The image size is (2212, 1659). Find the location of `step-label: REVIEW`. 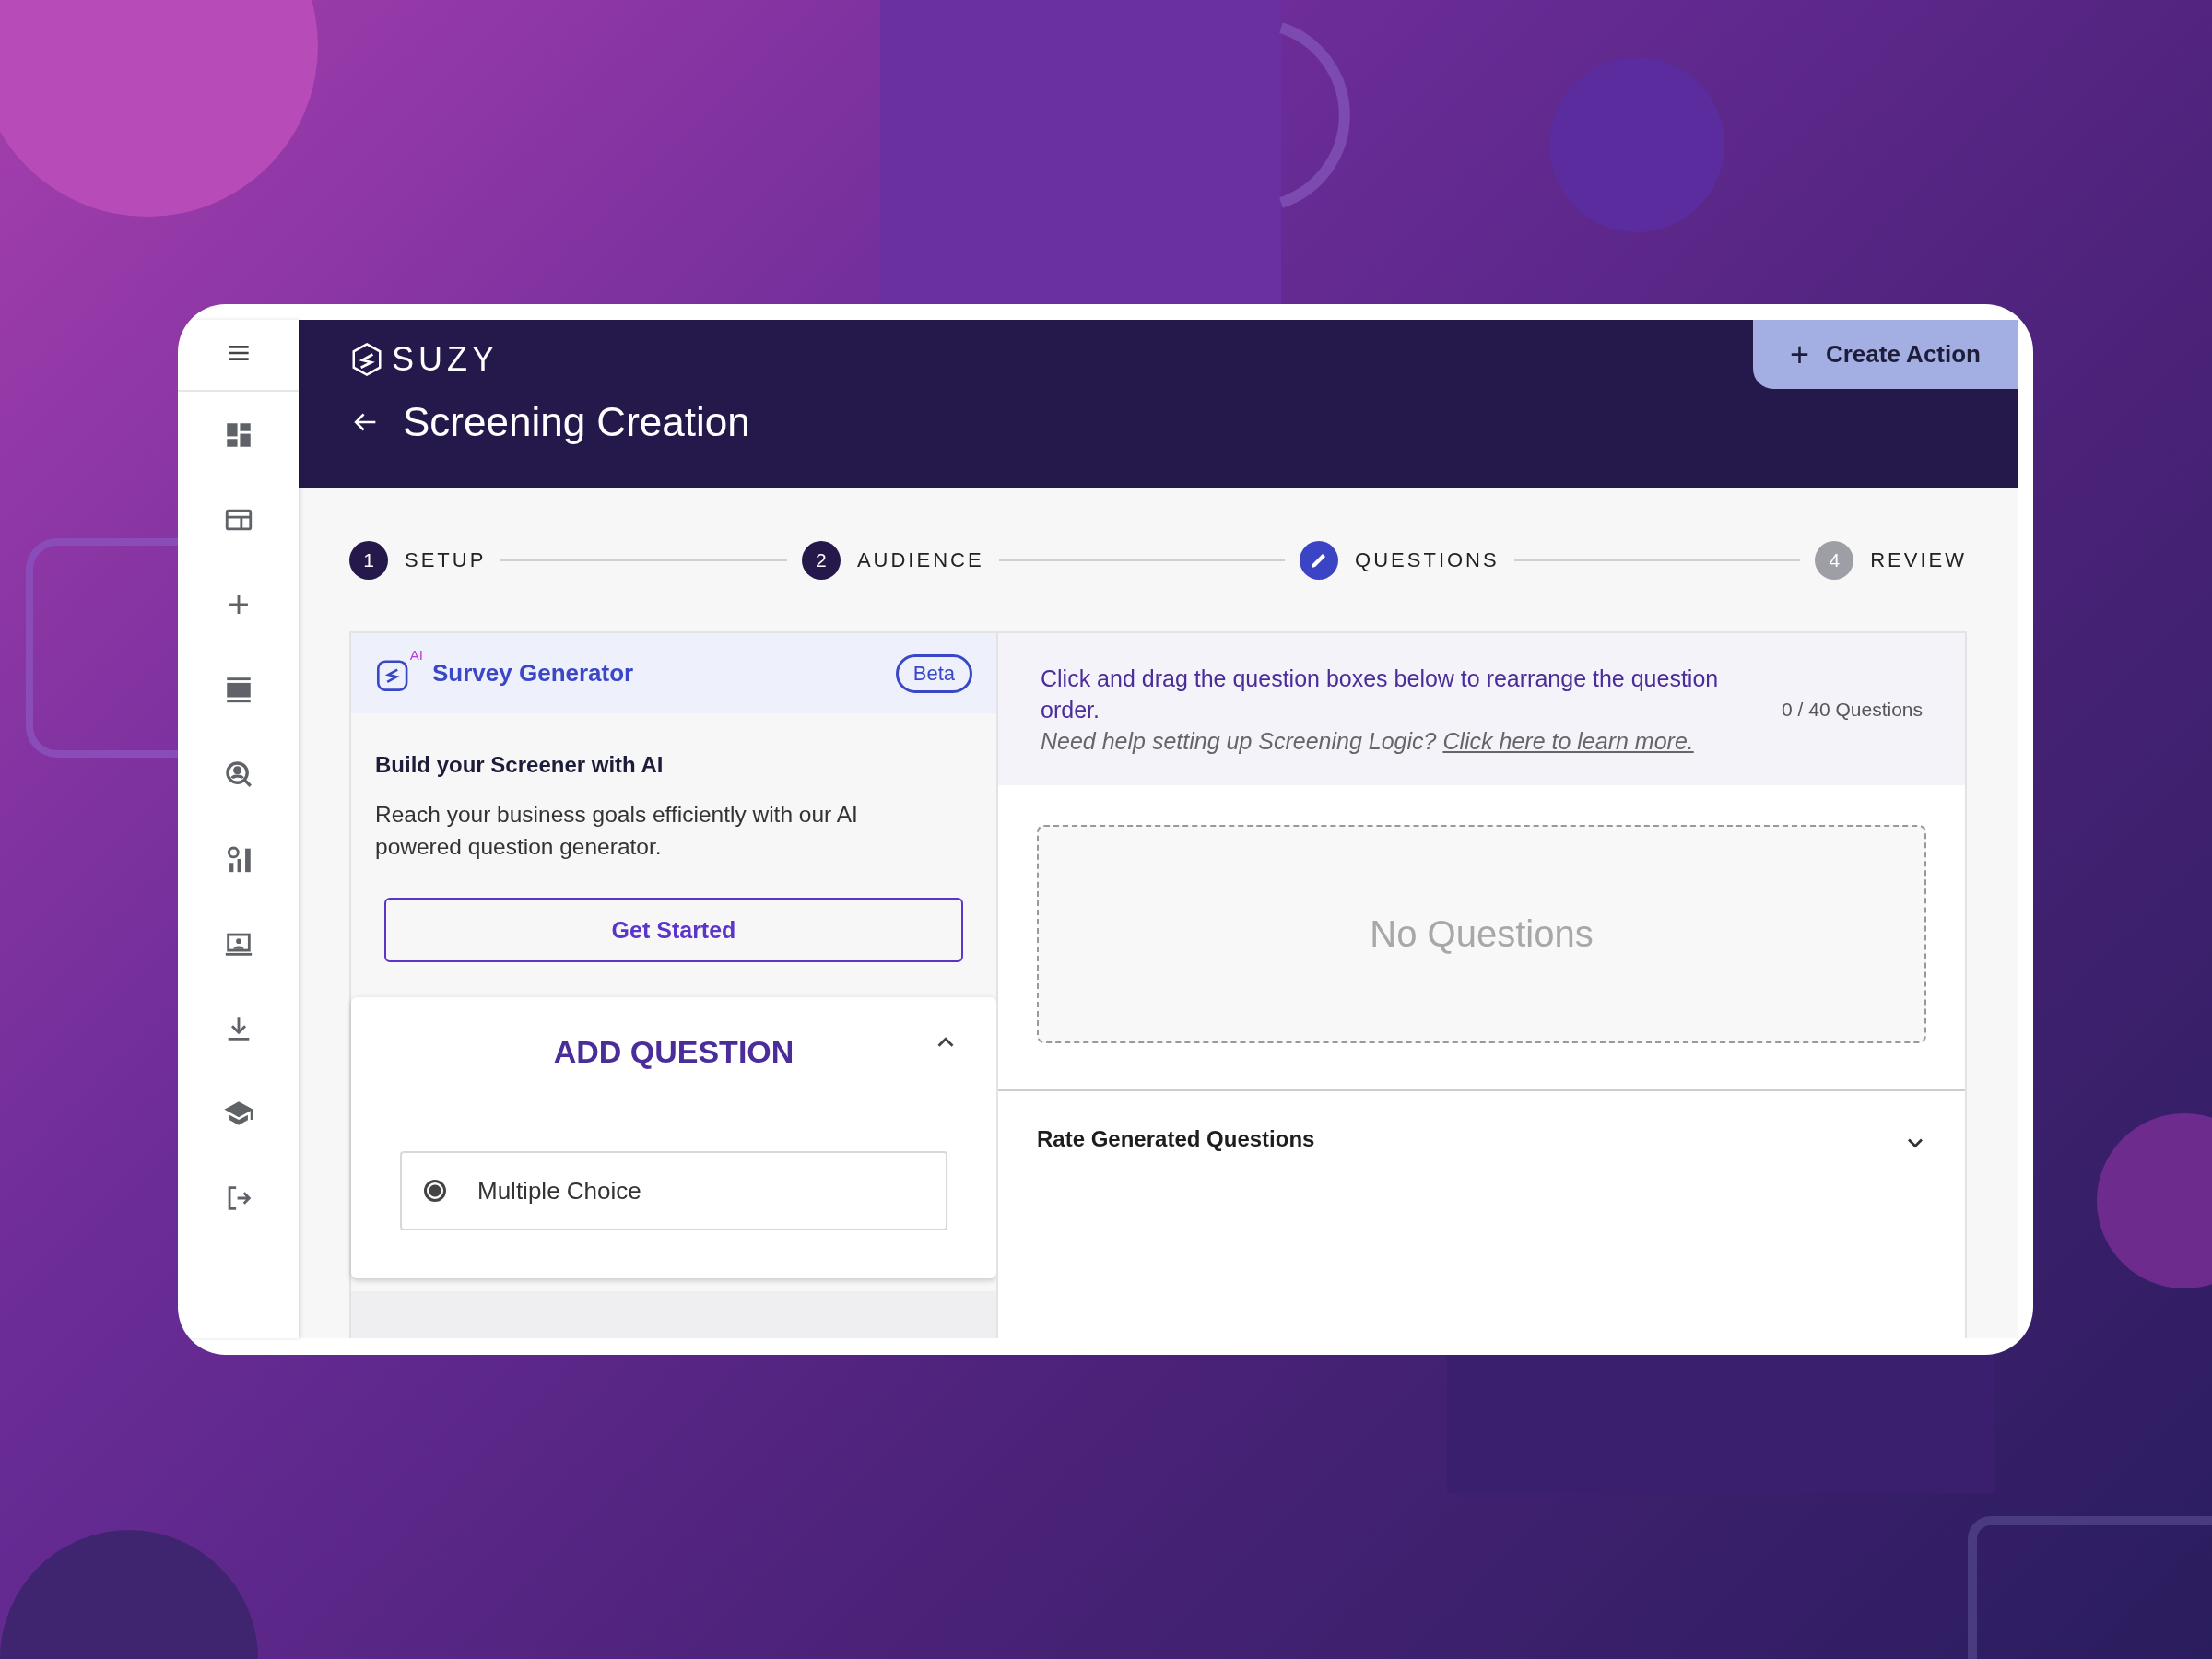

step-label: REVIEW is located at coordinates (1918, 559).